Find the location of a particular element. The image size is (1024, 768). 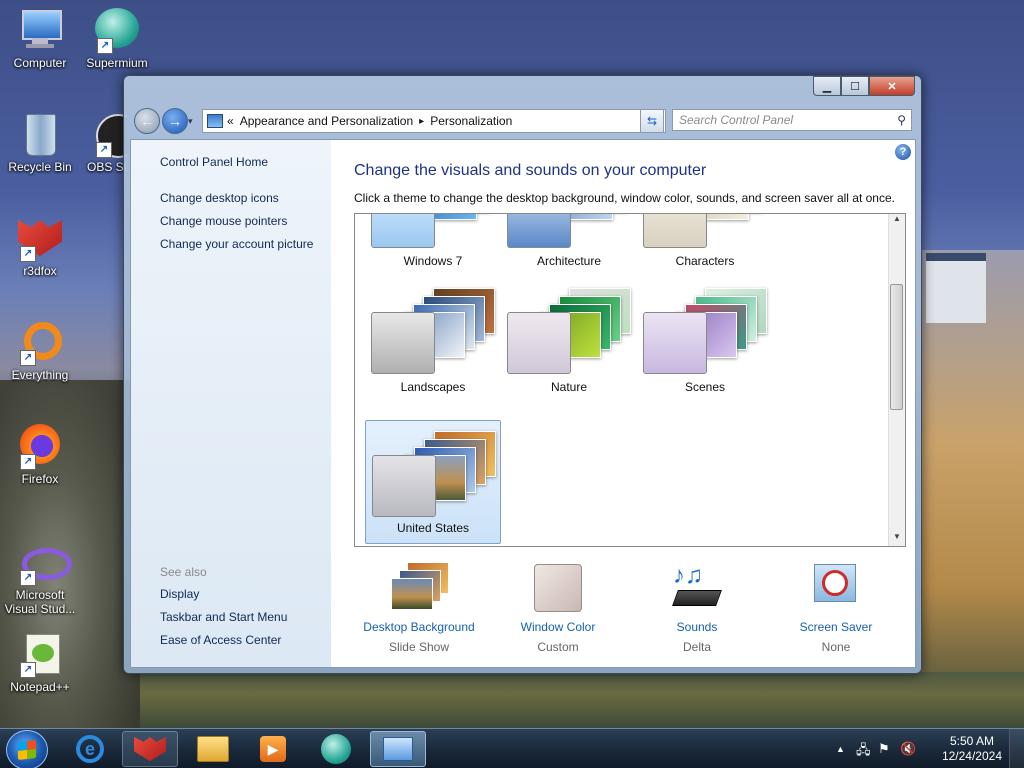

obs-icon: ↗ is located at coordinates (102, 134).